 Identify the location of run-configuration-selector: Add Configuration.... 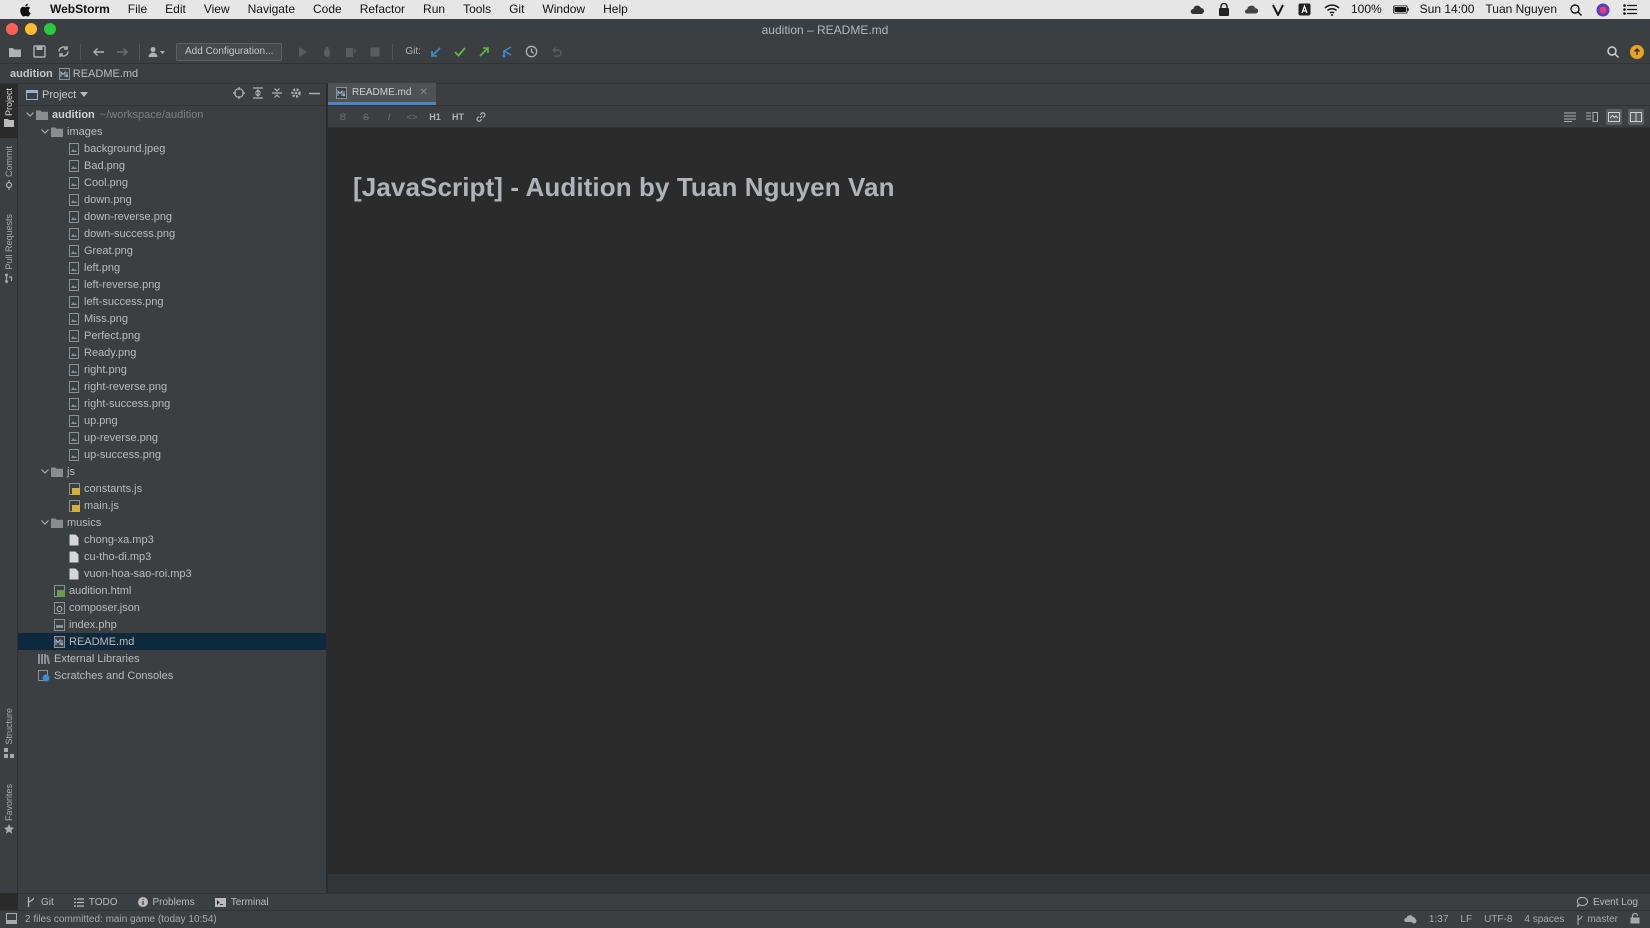
(229, 51).